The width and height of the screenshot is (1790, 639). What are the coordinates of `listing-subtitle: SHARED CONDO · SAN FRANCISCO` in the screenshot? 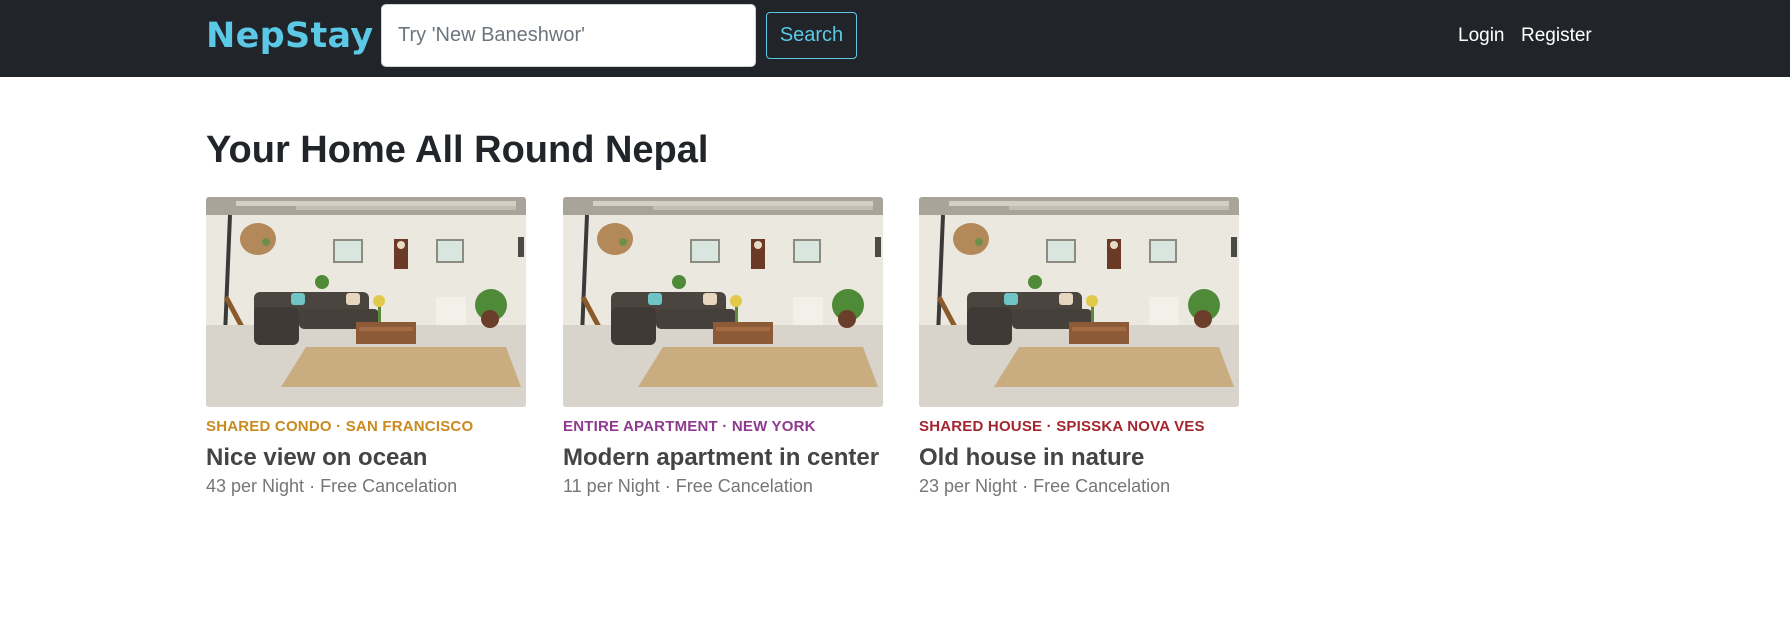 It's located at (339, 427).